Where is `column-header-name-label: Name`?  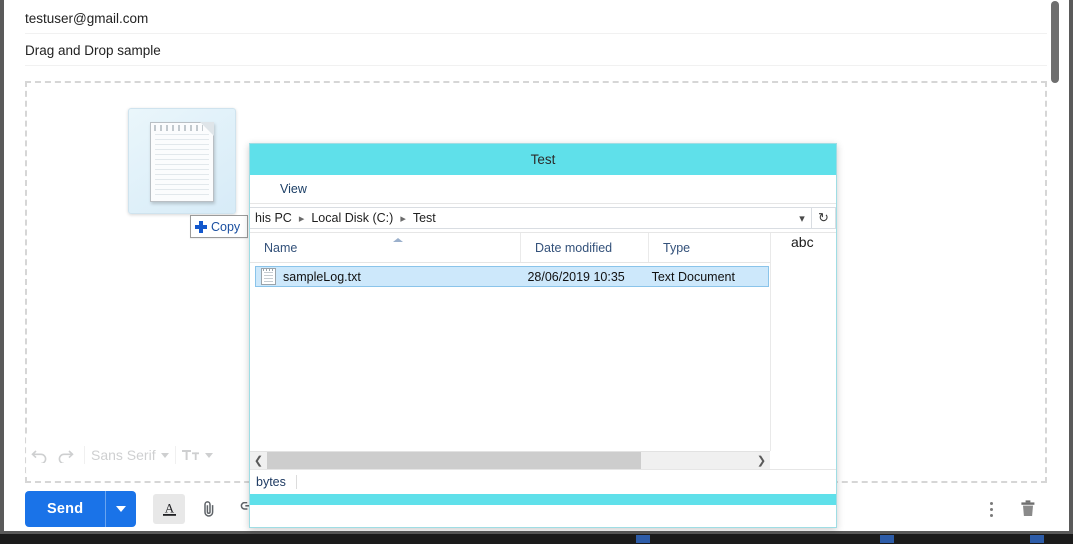
column-header-name-label: Name is located at coordinates (281, 247).